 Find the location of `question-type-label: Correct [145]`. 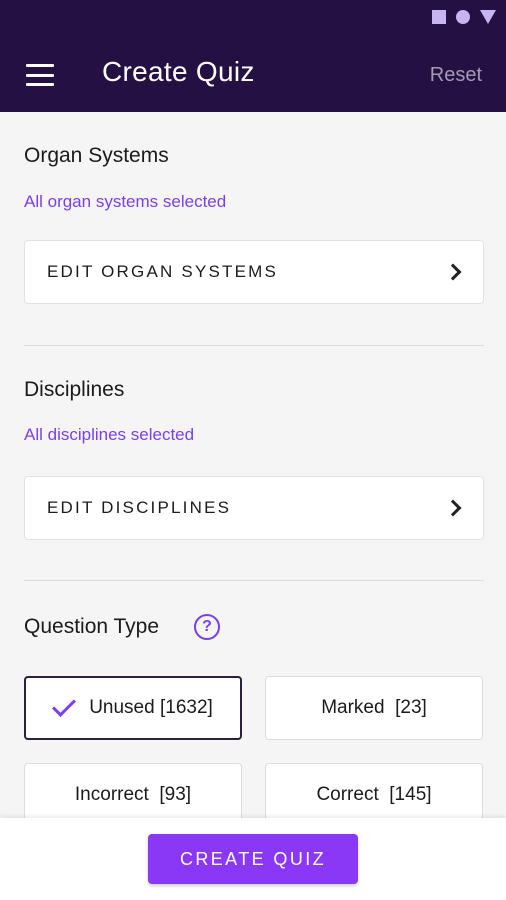

question-type-label: Correct [145] is located at coordinates (374, 794).